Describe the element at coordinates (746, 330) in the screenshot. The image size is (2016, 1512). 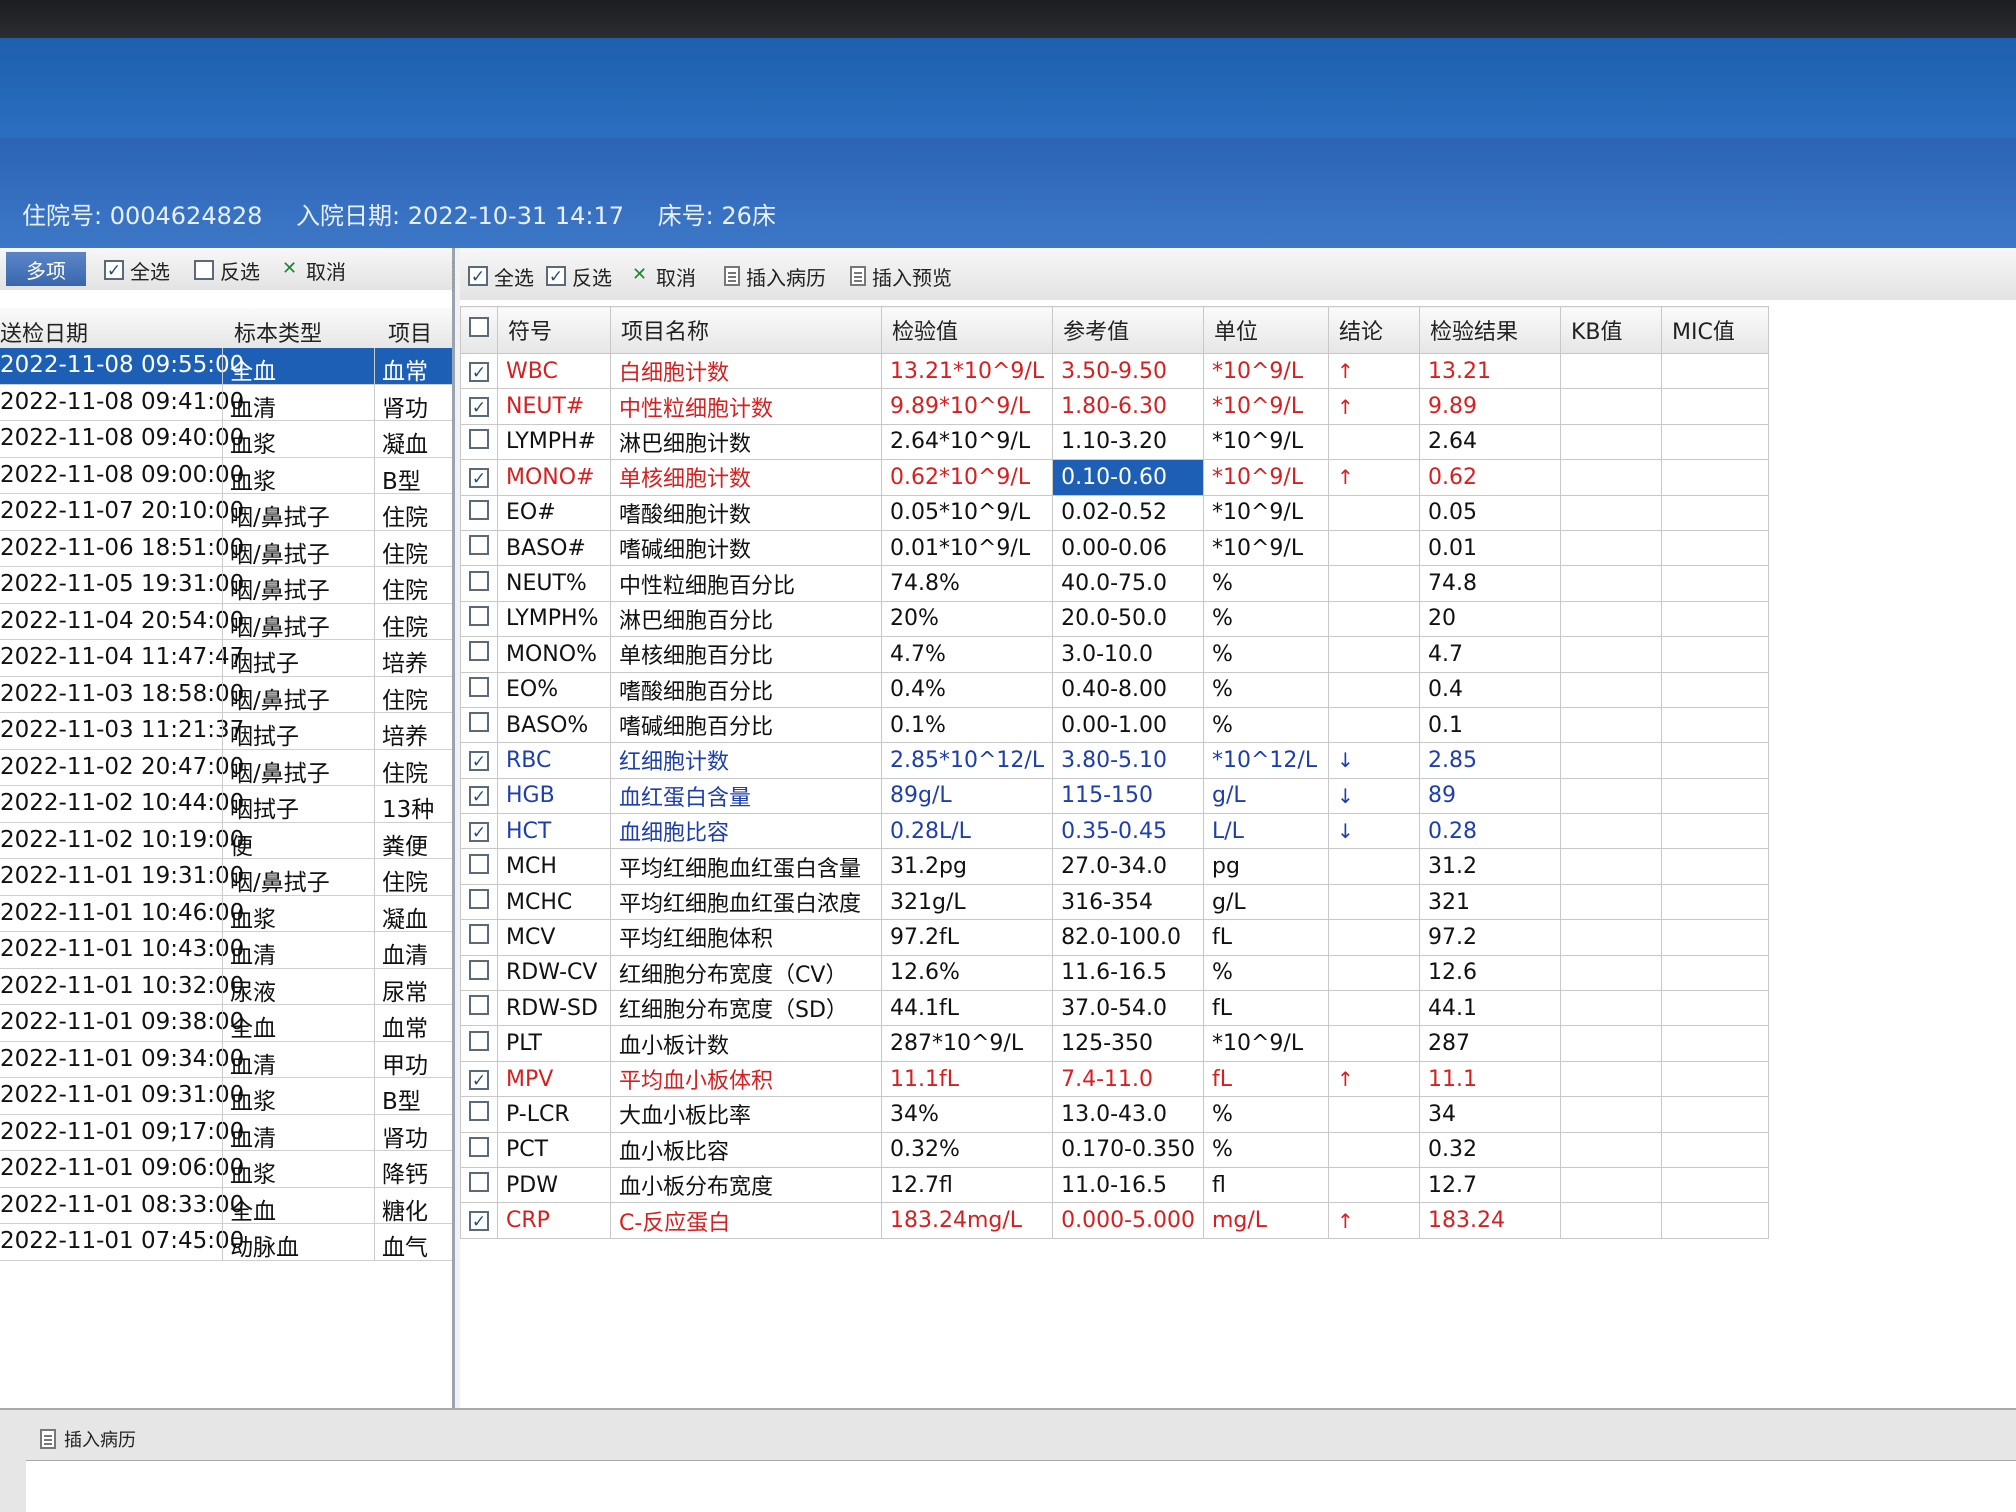
I see `col-header-name: 项目名称` at that location.